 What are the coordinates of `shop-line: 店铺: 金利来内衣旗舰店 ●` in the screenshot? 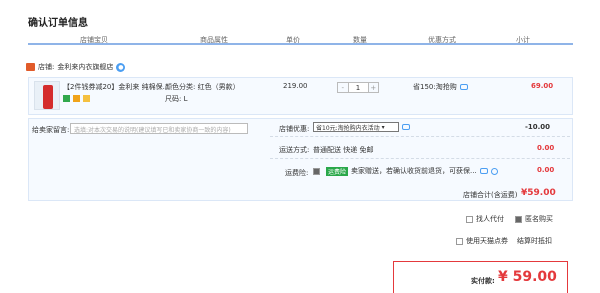 It's located at (76, 67).